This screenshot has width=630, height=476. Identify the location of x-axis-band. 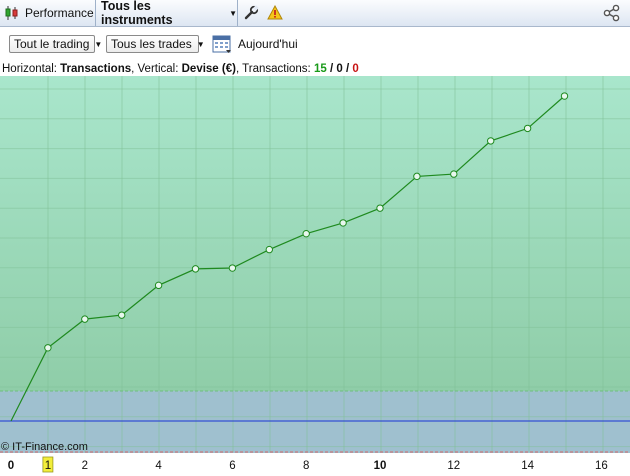
(315, 464).